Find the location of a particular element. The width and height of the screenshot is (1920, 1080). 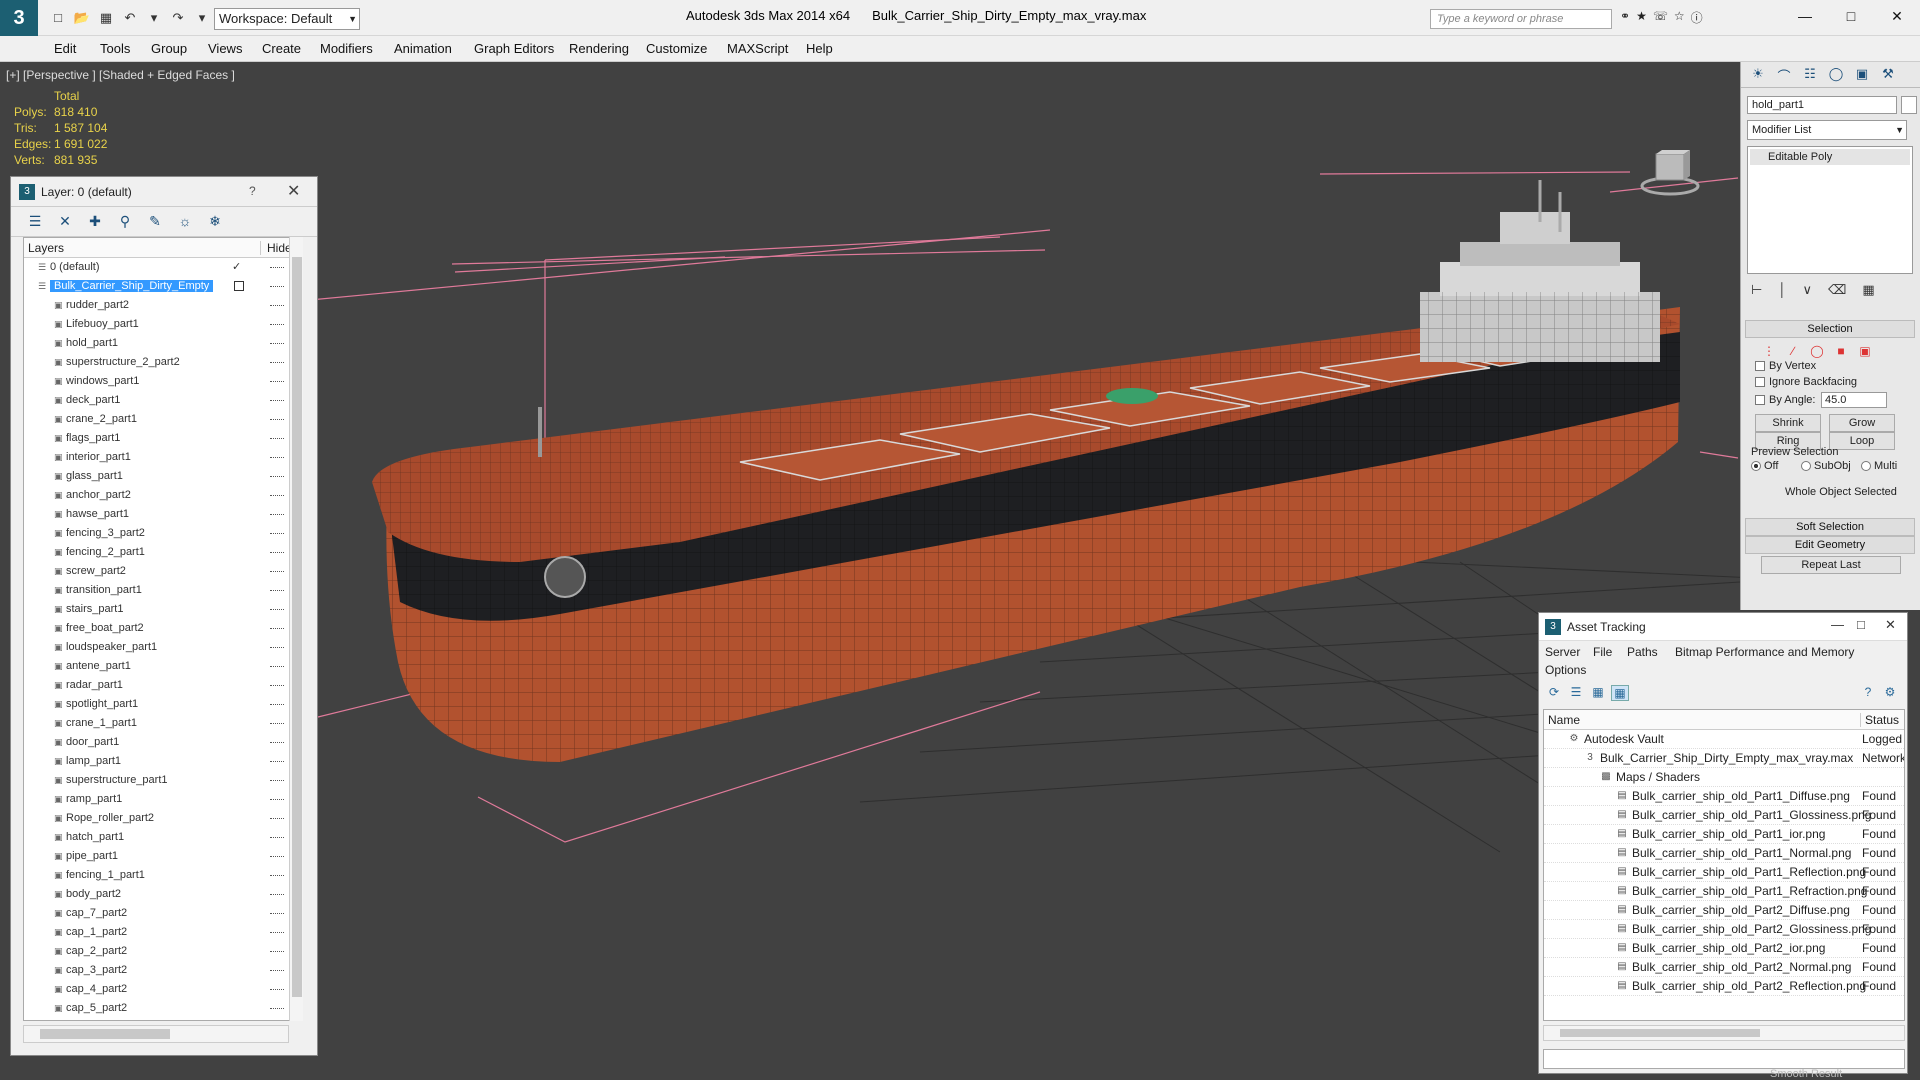

layer-row: ▣ body_part2 is located at coordinates (161, 894).